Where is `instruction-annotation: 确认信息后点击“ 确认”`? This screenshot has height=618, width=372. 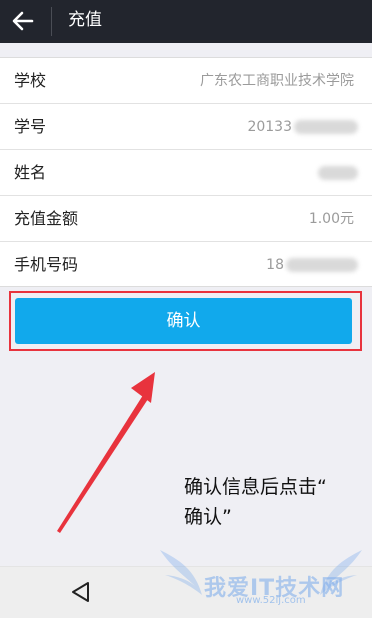 instruction-annotation: 确认信息后点击“ 确认” is located at coordinates (276, 502).